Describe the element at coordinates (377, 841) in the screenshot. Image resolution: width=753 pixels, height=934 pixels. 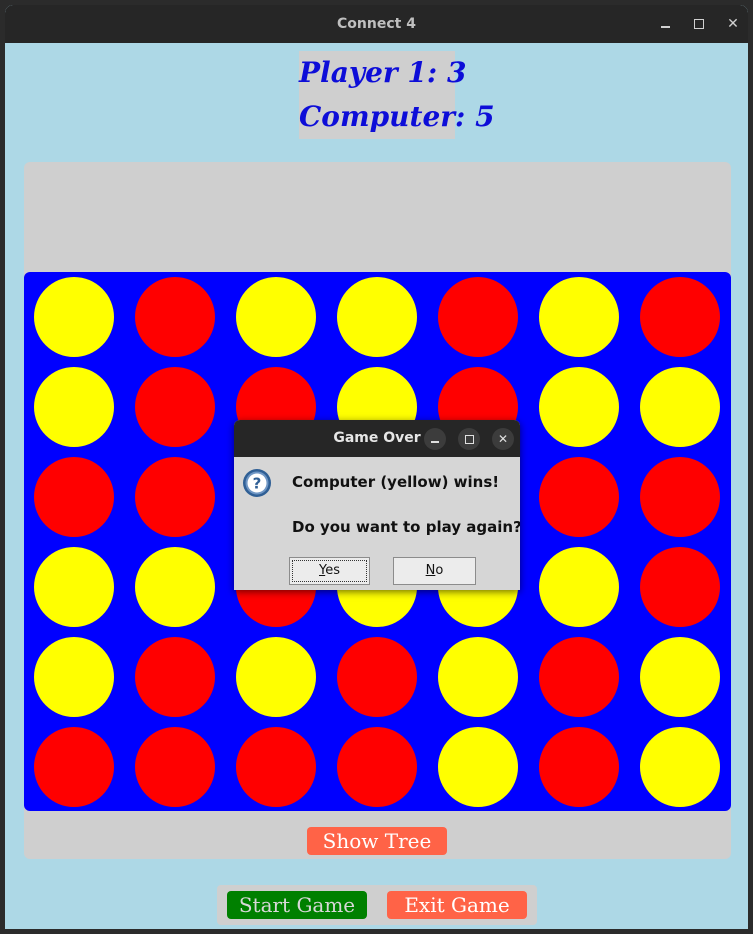
I see `show-tree-button: Show Tree` at that location.